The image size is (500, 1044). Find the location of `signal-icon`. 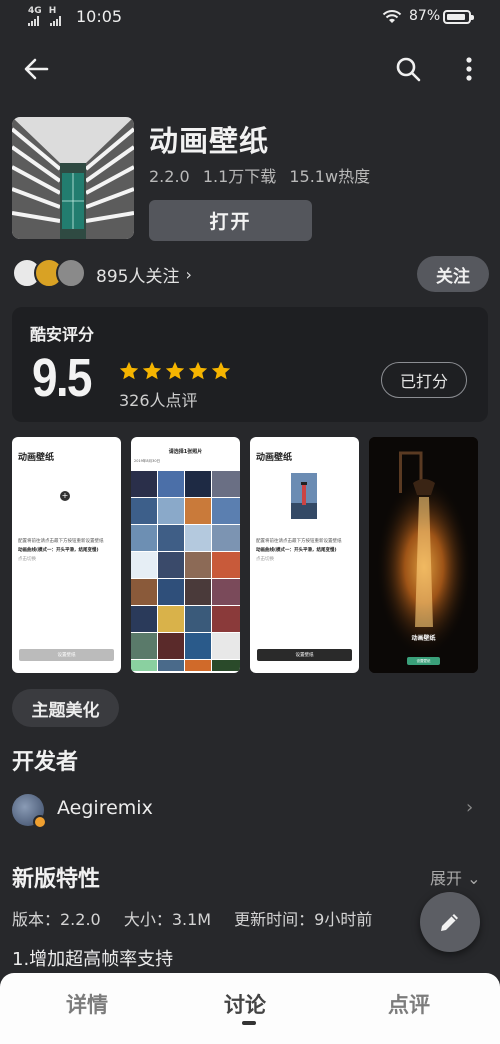

signal-icon is located at coordinates (33, 21).